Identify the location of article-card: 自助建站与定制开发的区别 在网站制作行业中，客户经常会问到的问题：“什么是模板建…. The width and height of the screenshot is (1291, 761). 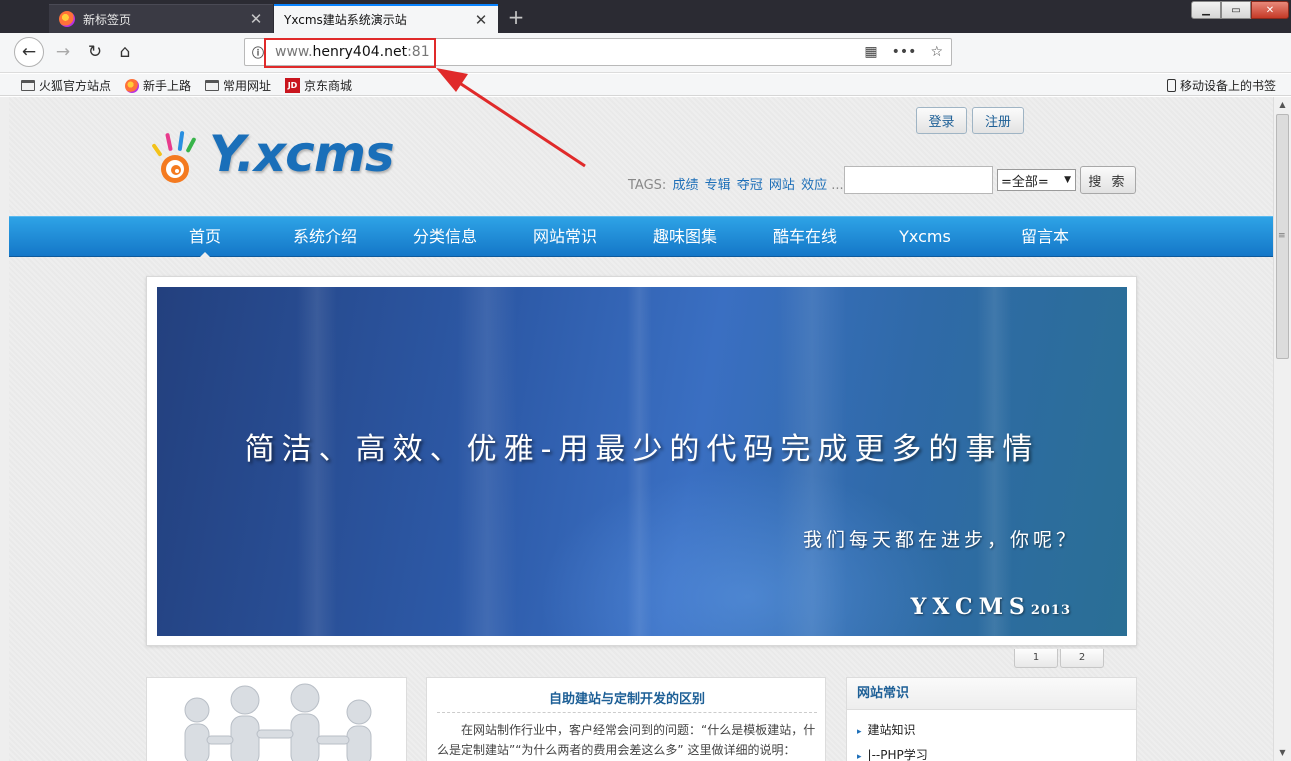
(626, 719).